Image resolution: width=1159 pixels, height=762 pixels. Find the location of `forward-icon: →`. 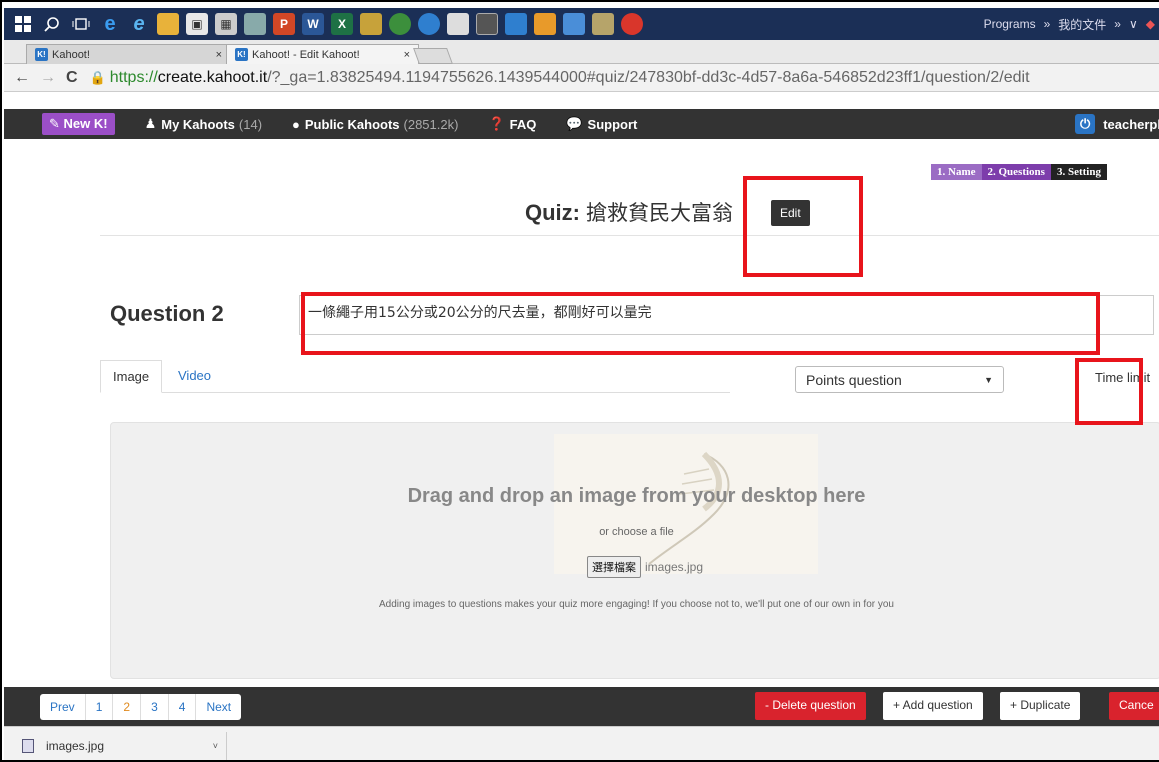

forward-icon: → is located at coordinates (48, 78).